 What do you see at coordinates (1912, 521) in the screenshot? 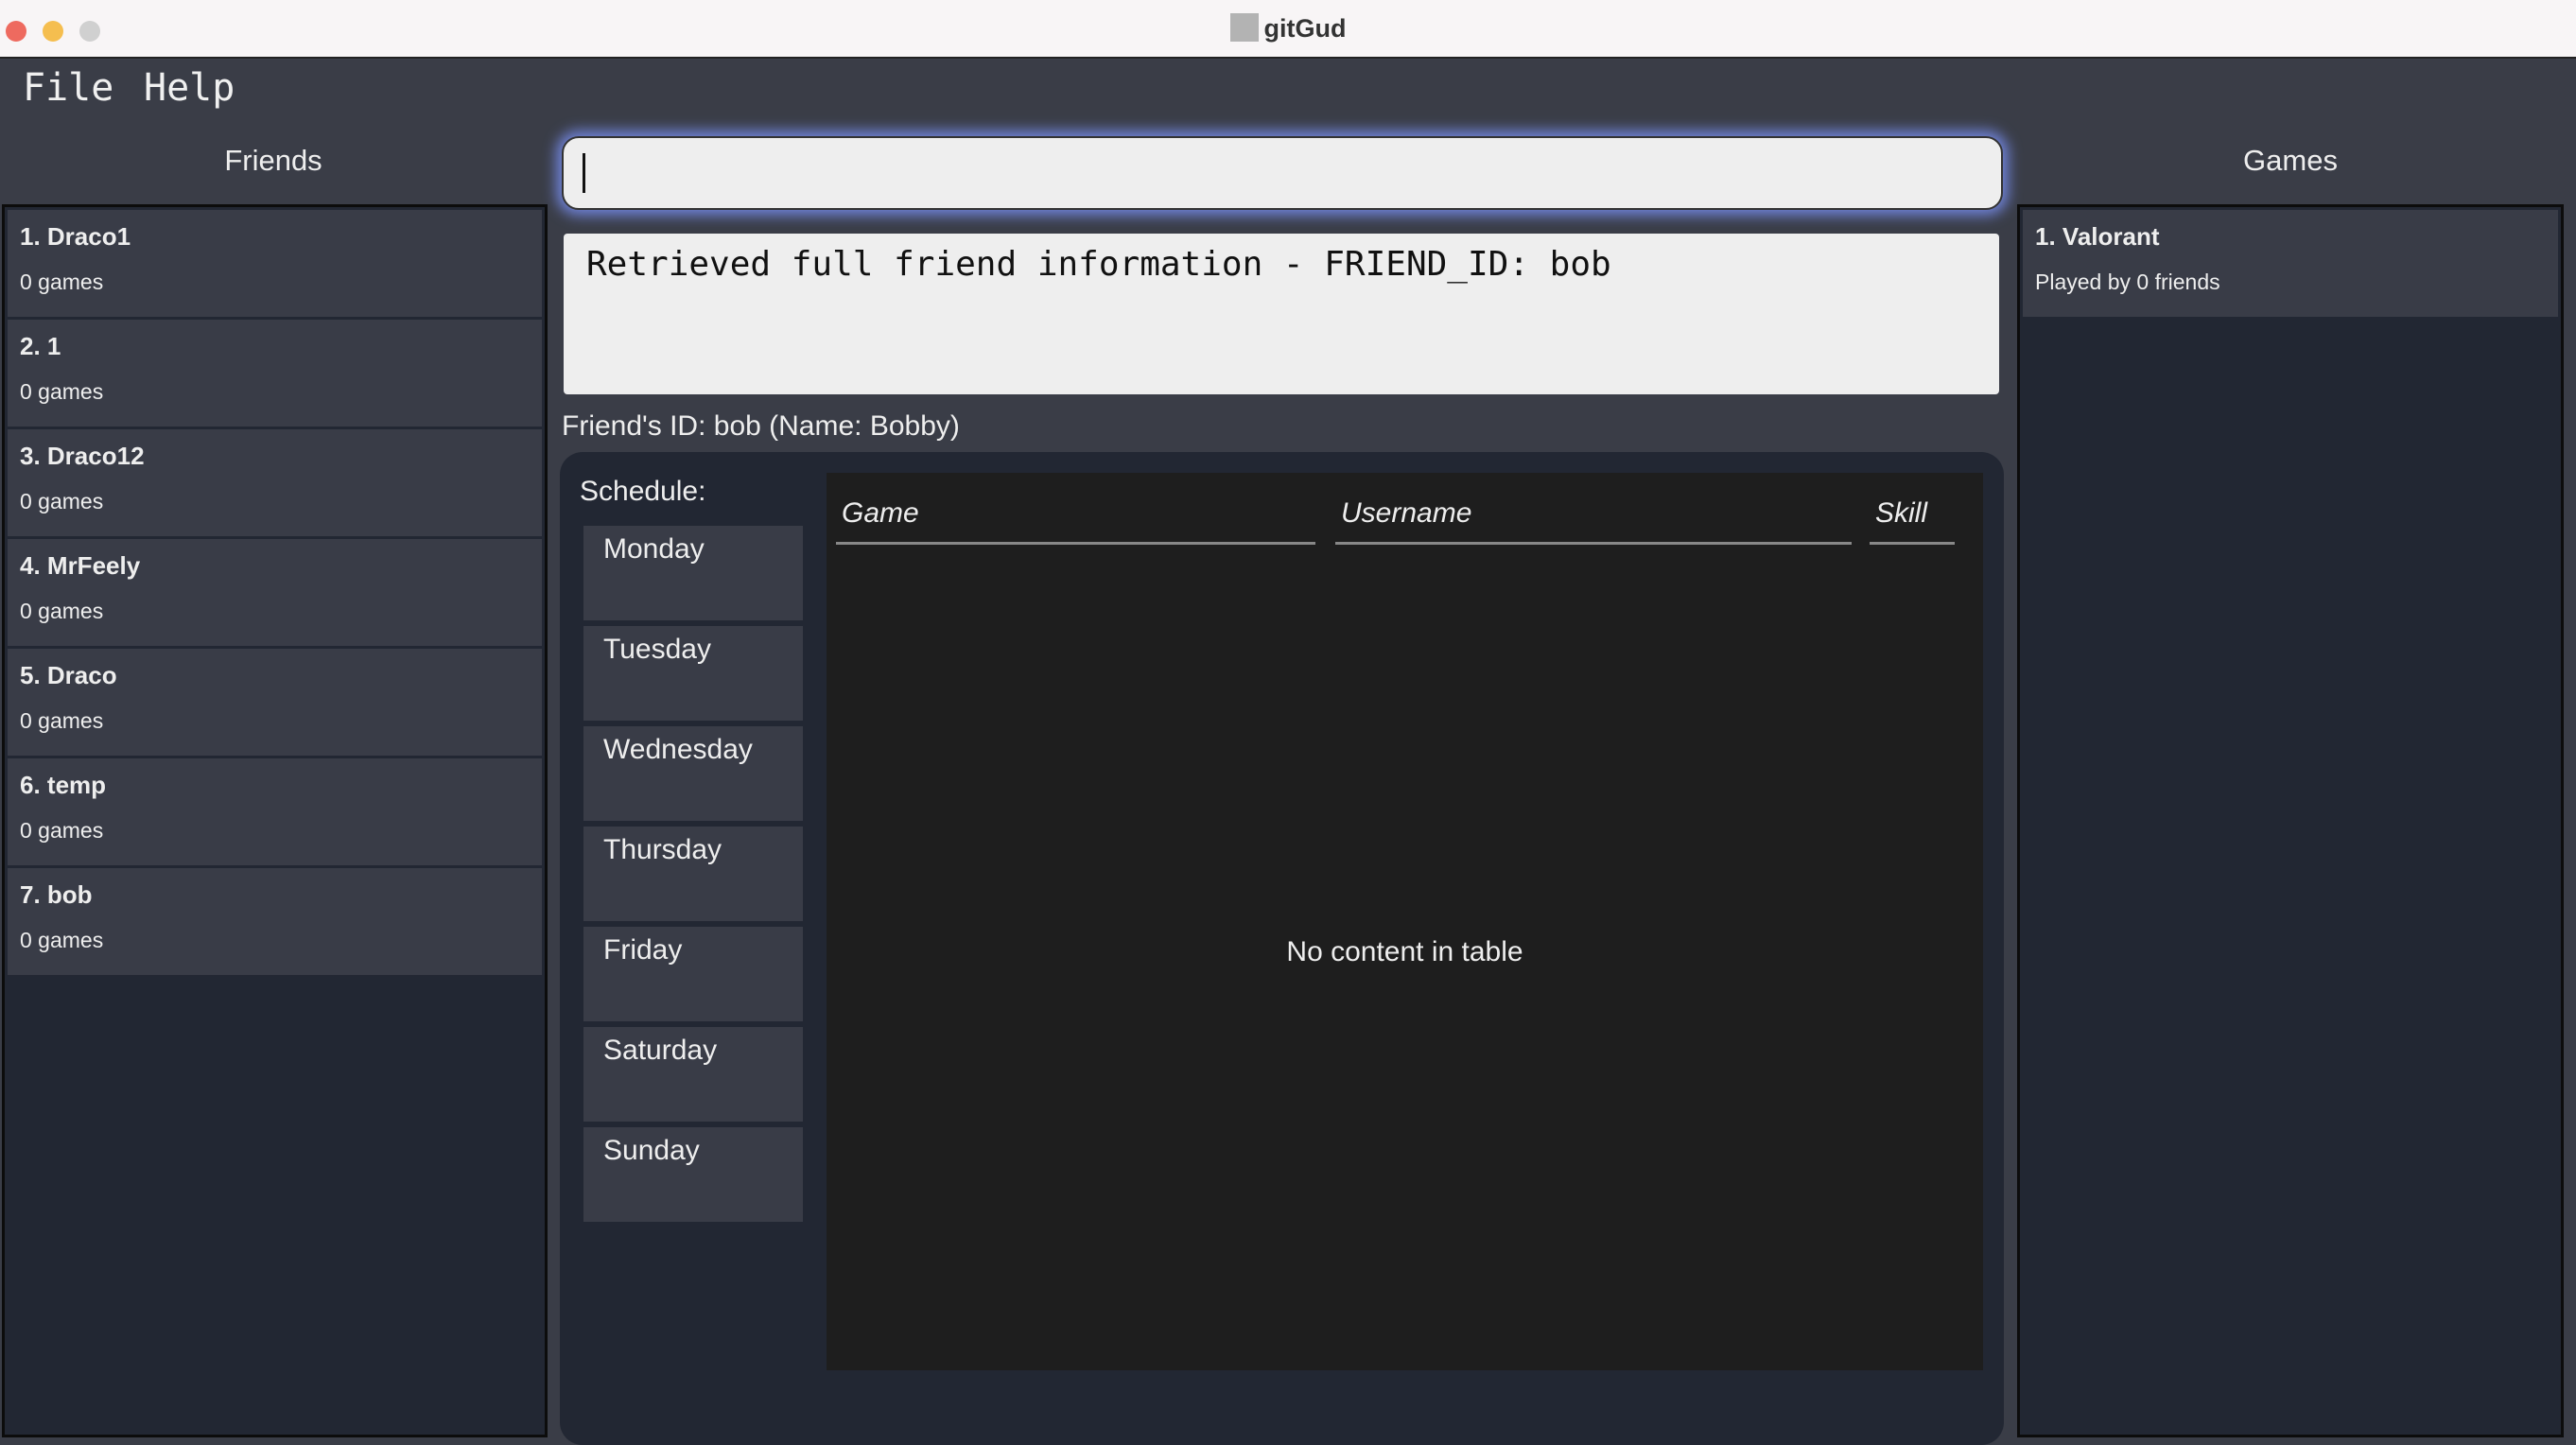
I see `column-header-skill: Skill` at bounding box center [1912, 521].